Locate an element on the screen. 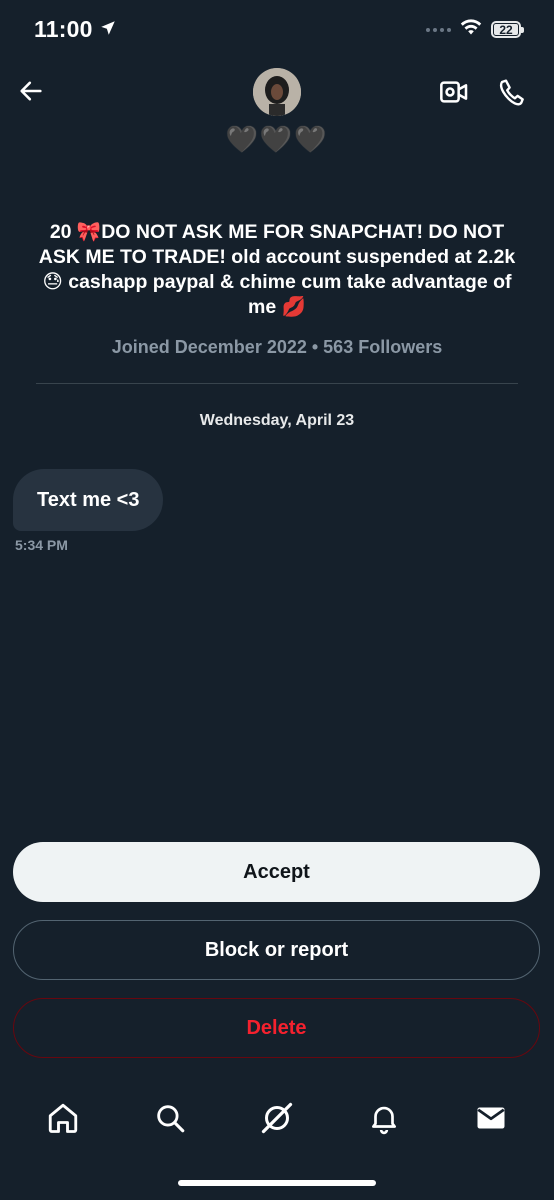 This screenshot has width=554, height=1200. grok-icon is located at coordinates (277, 1118).